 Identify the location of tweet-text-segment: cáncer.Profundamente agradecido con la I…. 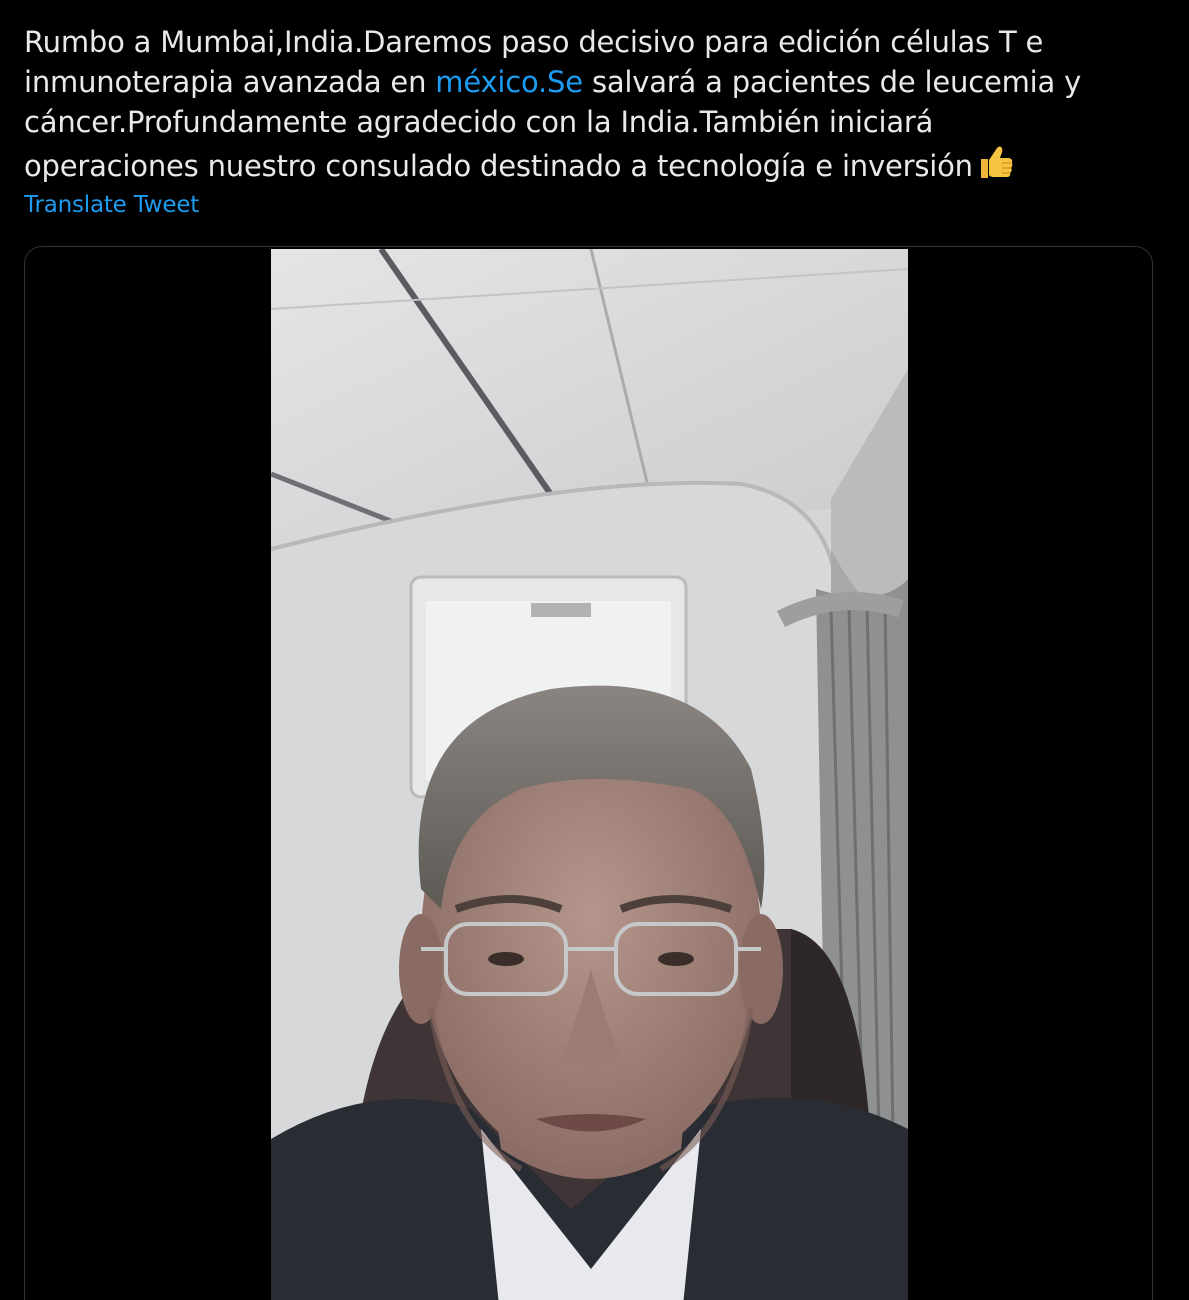
(479, 122).